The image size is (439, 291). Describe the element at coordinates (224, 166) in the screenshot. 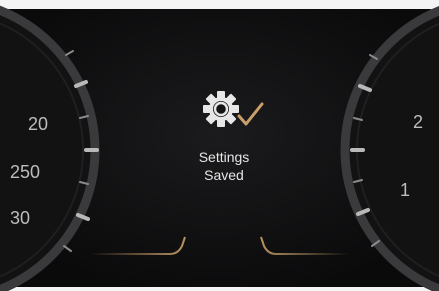

I see `notification-message: Settings Saved` at that location.